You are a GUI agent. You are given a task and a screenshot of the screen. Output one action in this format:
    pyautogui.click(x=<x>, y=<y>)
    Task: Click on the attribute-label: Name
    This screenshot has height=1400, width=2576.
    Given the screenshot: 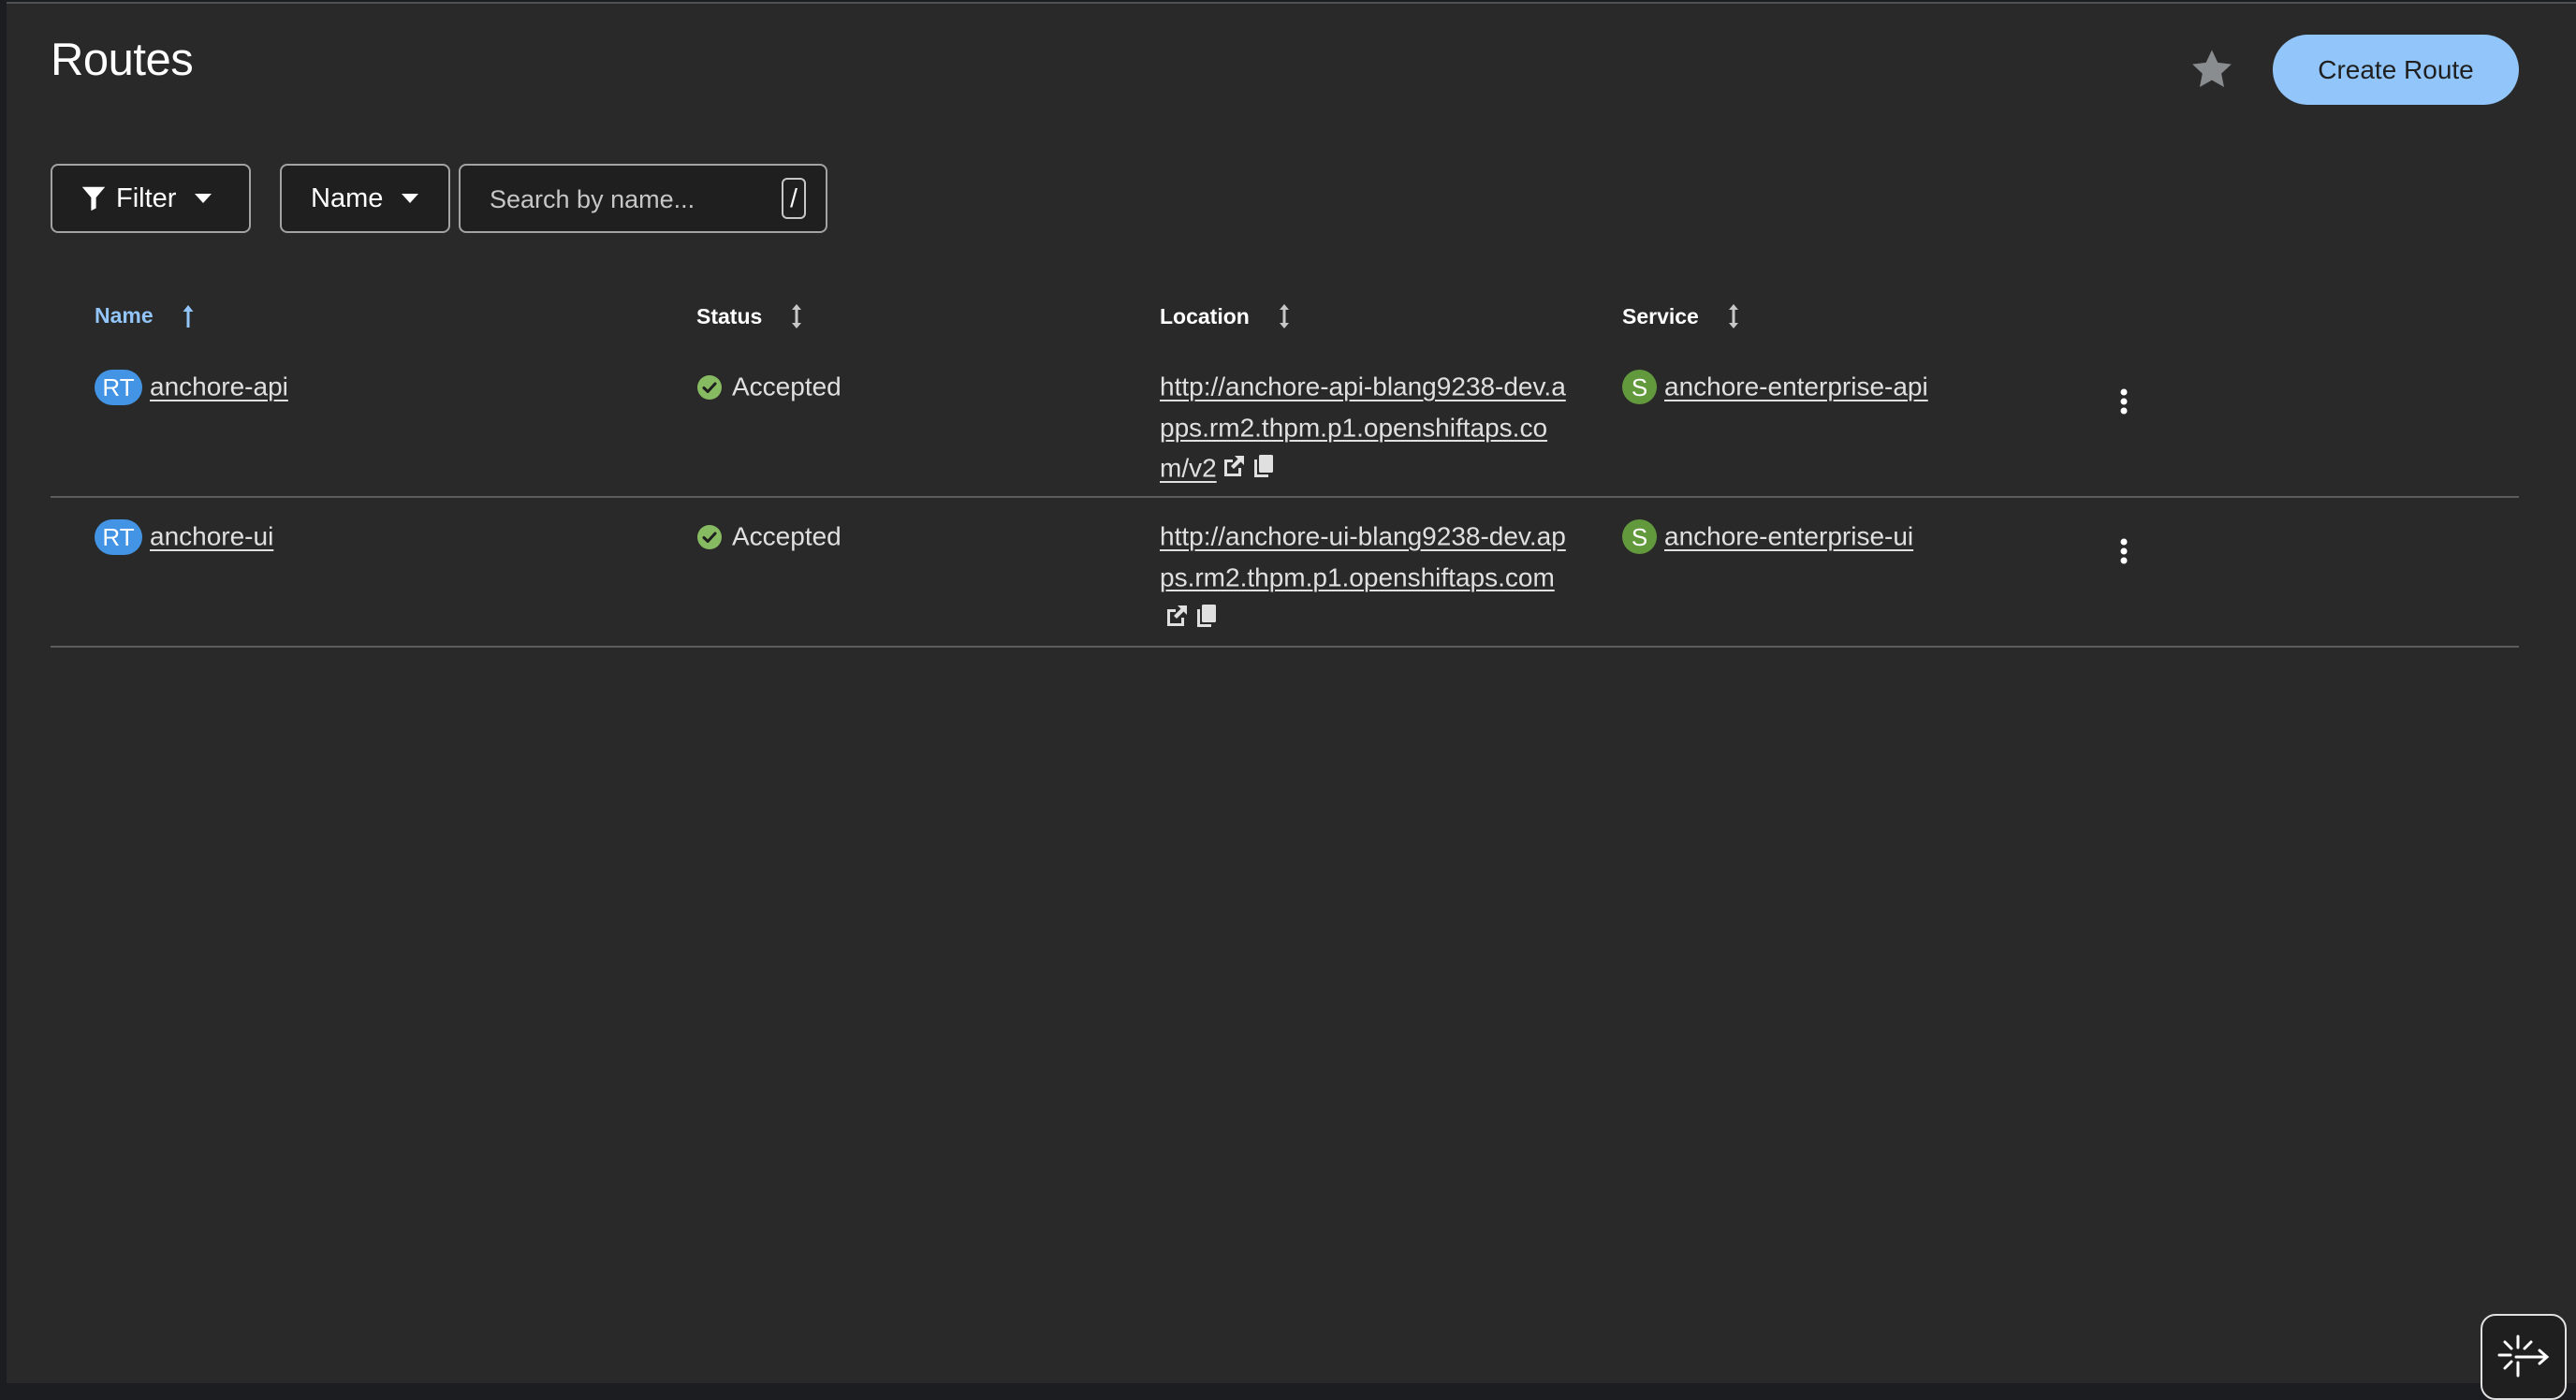 What is the action you would take?
    pyautogui.click(x=347, y=197)
    